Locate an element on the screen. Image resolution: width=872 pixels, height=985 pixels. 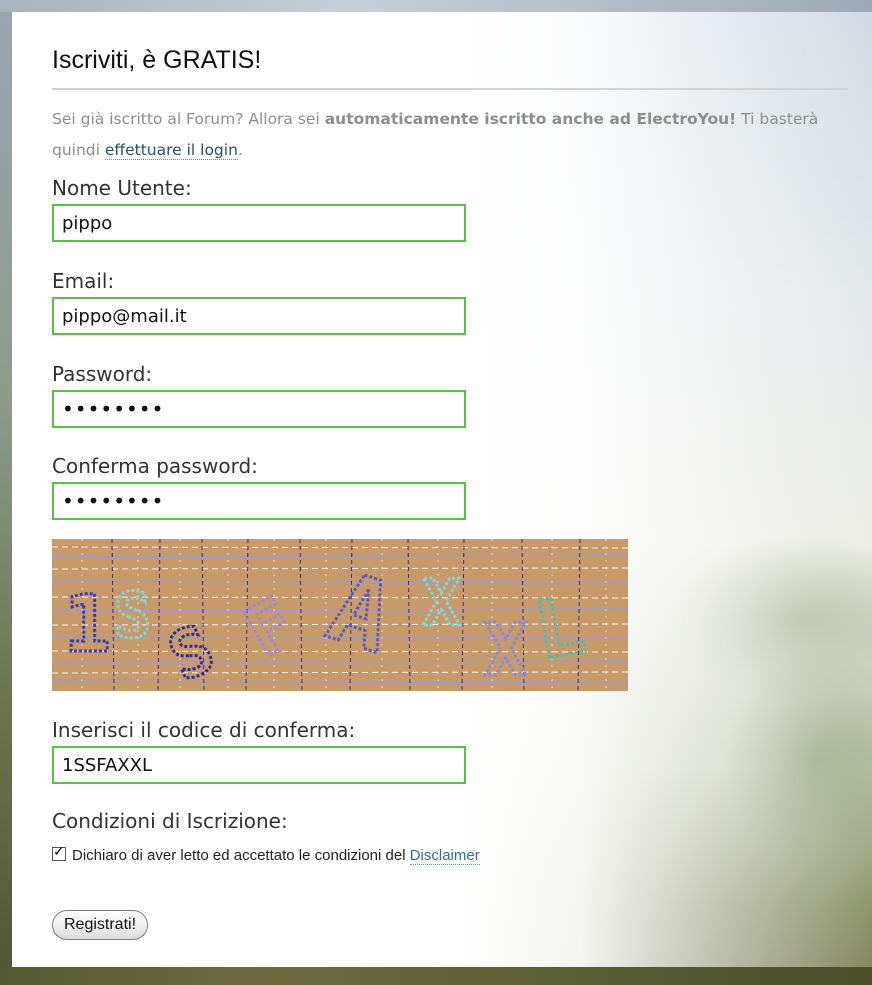
background-left-edge is located at coordinates (6, 492).